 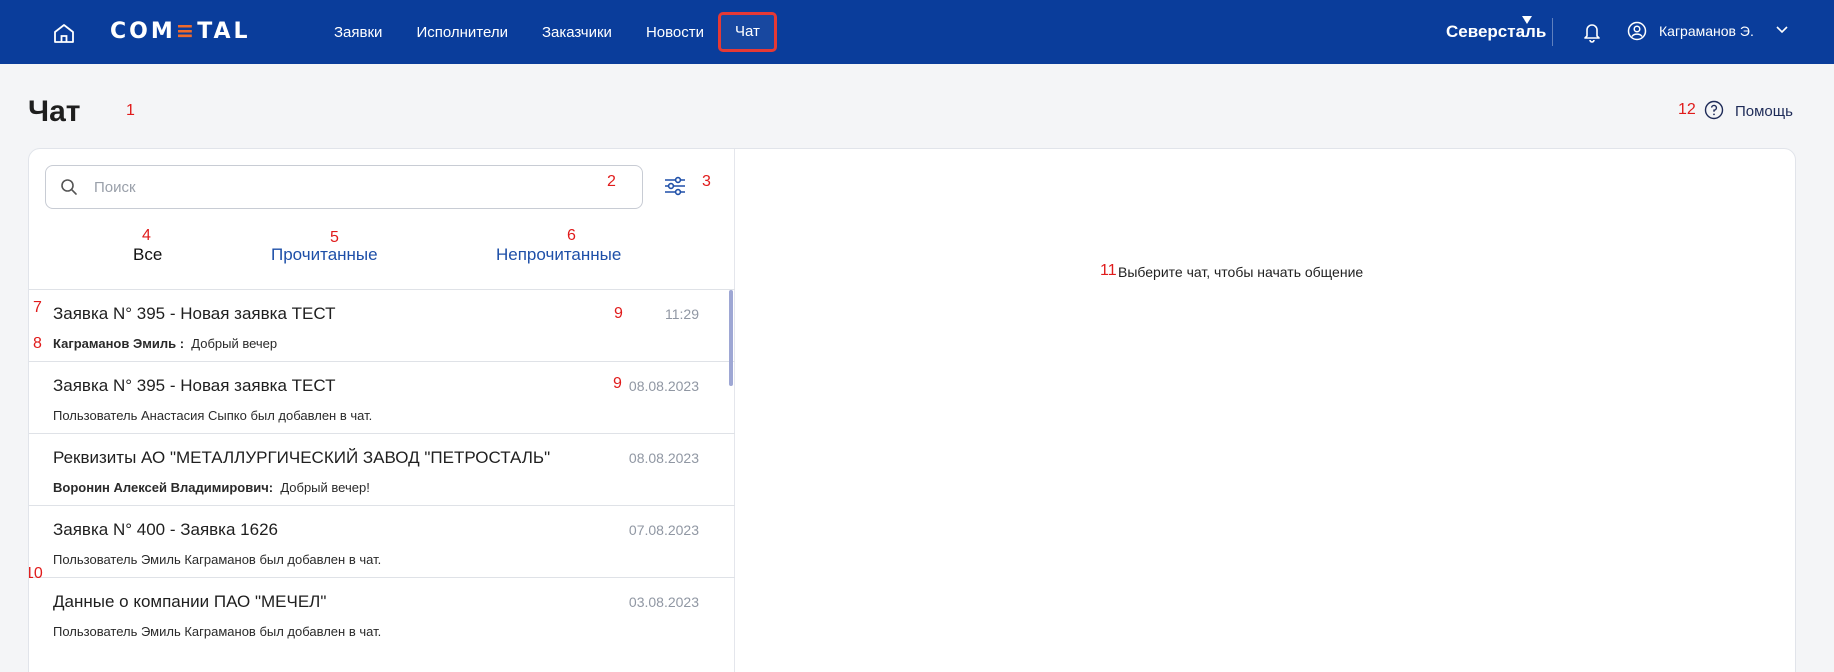 I want to click on annotation-marker: 12, so click(x=1687, y=109).